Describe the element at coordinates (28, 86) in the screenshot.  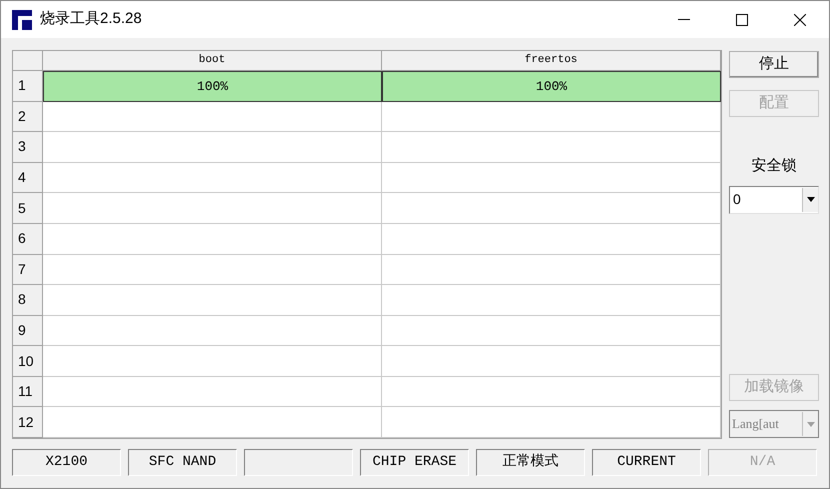
I see `row-header: 1` at that location.